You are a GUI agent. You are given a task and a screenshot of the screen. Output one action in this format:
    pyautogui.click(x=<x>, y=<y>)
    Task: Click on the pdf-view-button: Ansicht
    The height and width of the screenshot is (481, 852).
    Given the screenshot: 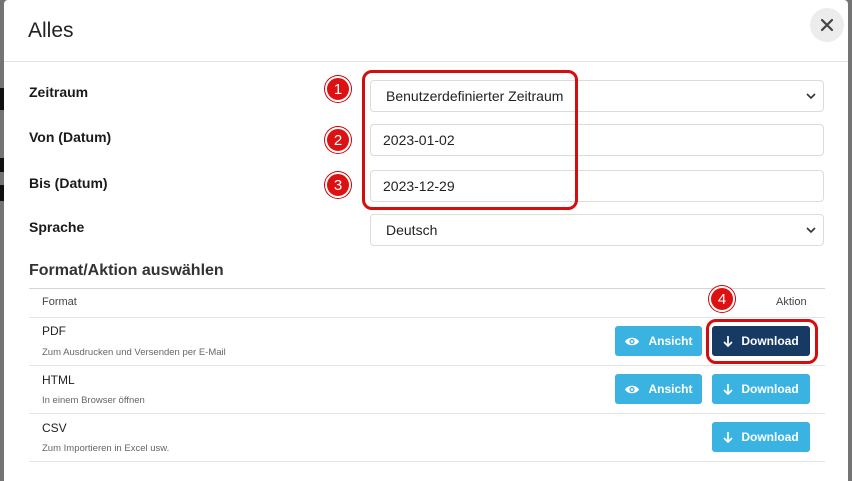 What is the action you would take?
    pyautogui.click(x=658, y=341)
    